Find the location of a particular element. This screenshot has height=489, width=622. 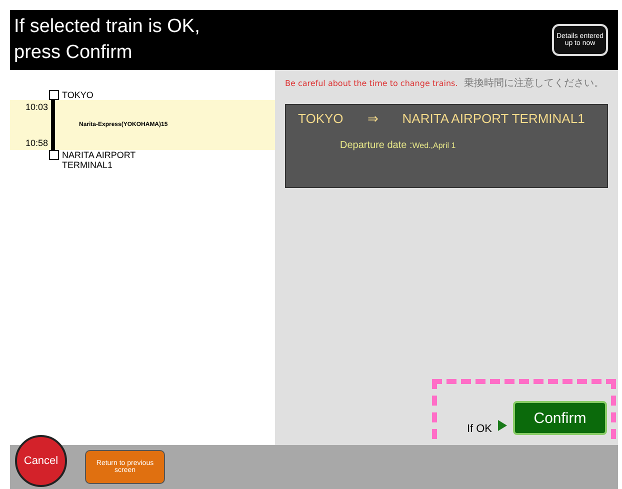

play-icon is located at coordinates (502, 425).